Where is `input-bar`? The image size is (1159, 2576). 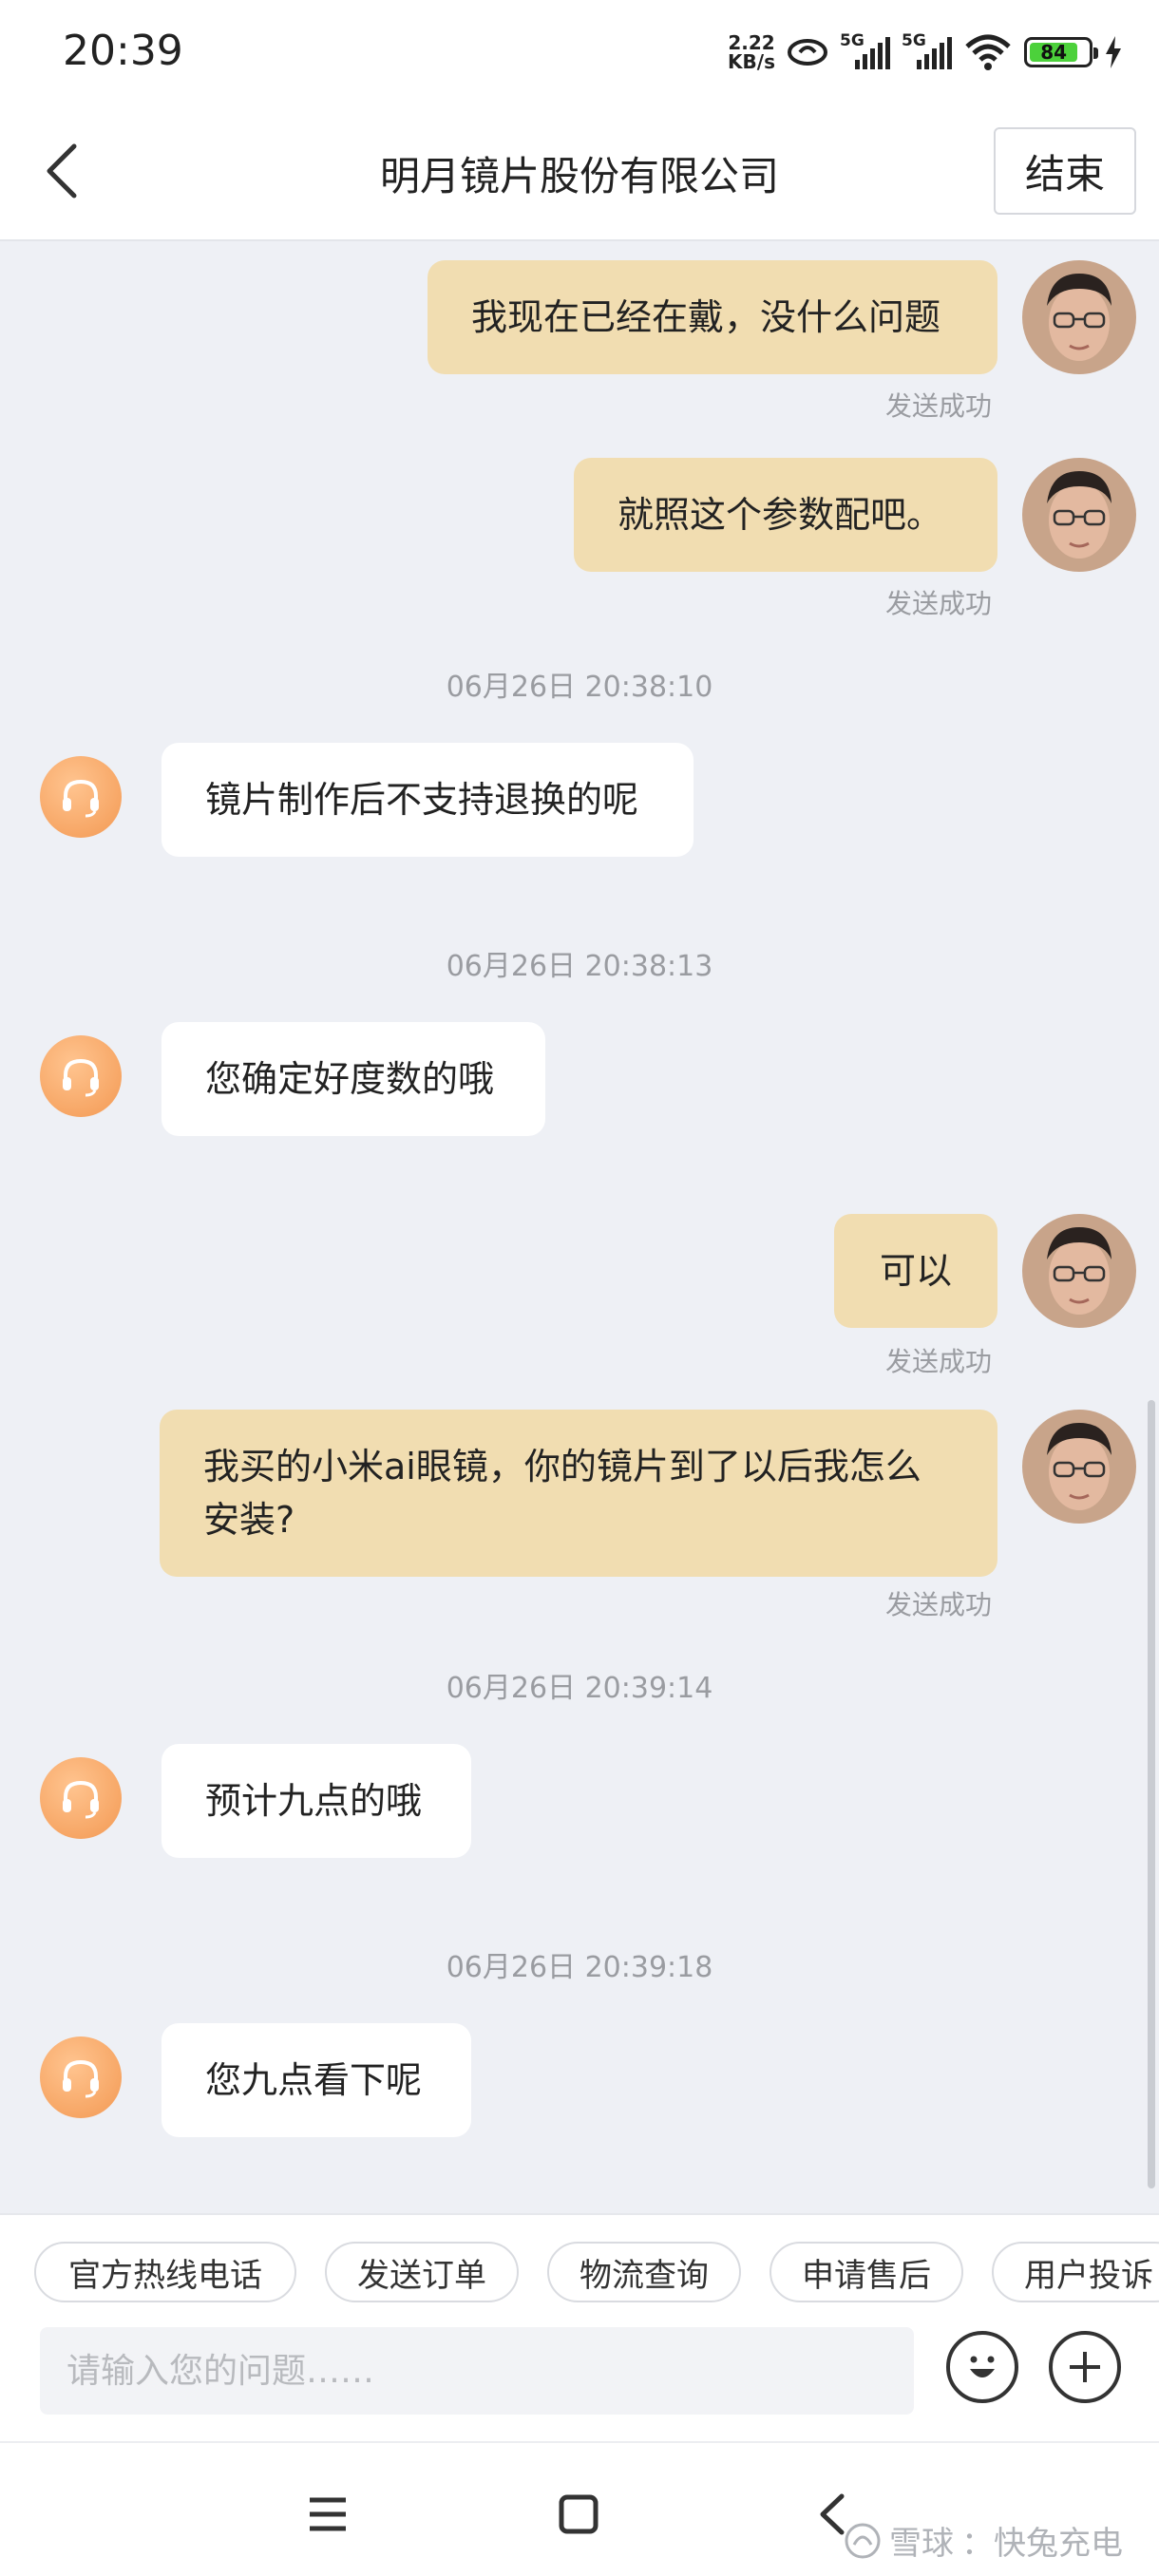 input-bar is located at coordinates (579, 2379).